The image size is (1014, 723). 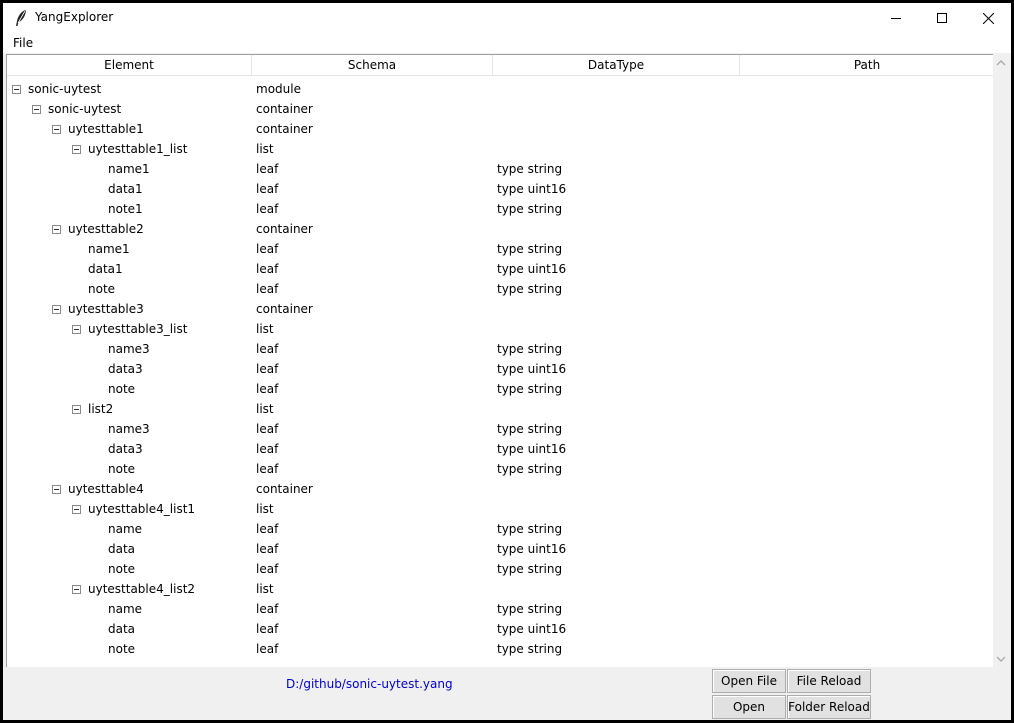 I want to click on tree-row: sonic-uytest container, so click(x=500, y=109).